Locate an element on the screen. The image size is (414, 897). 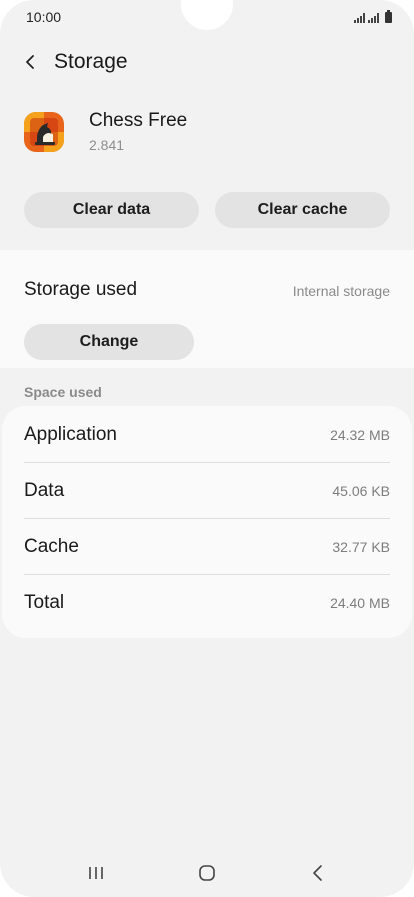
space-row-value: 45.06 KB is located at coordinates (361, 491).